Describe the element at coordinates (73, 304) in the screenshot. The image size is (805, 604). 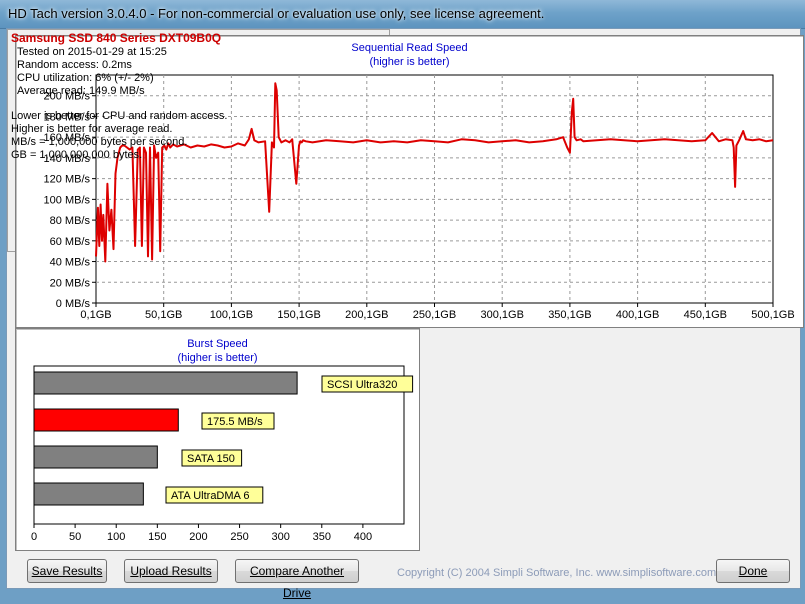
I see `y-tick-label: 0 MB/s` at that location.